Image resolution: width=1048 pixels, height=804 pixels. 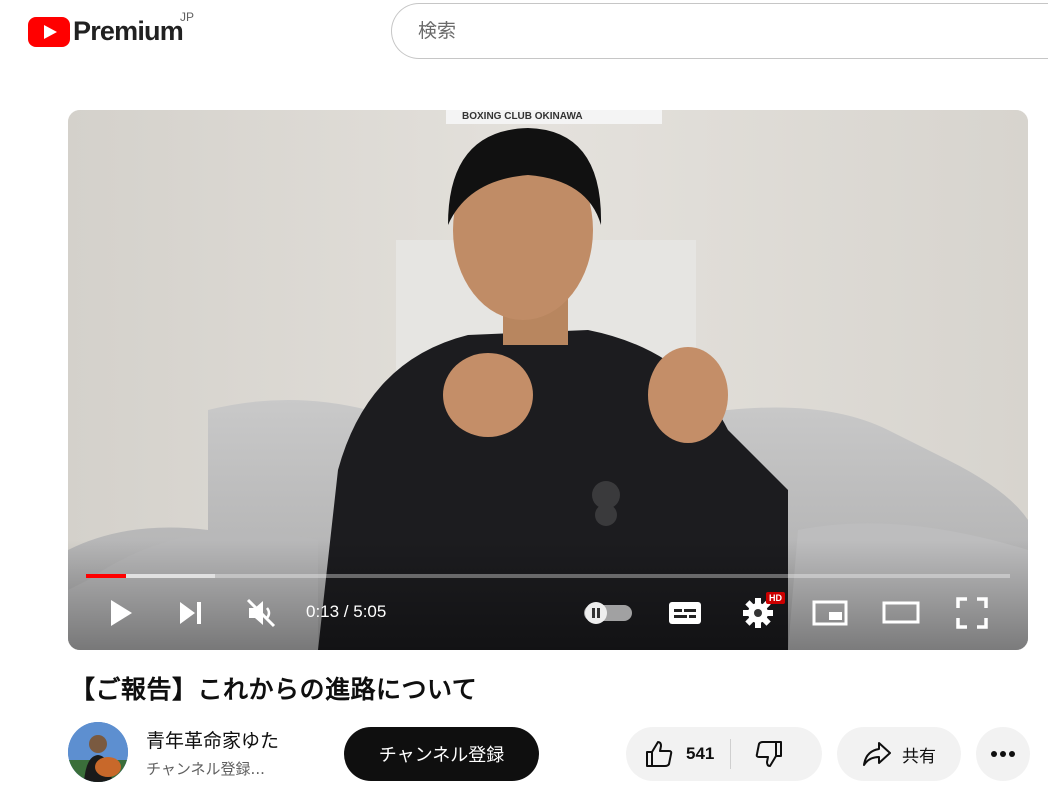 I want to click on search-input, so click(x=718, y=31).